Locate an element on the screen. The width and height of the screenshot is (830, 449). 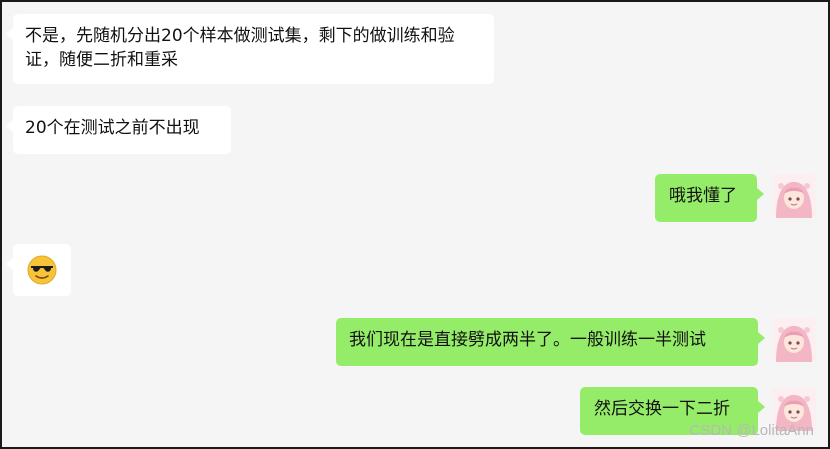
outgoing-message: 哦我懂了 is located at coordinates (709, 198).